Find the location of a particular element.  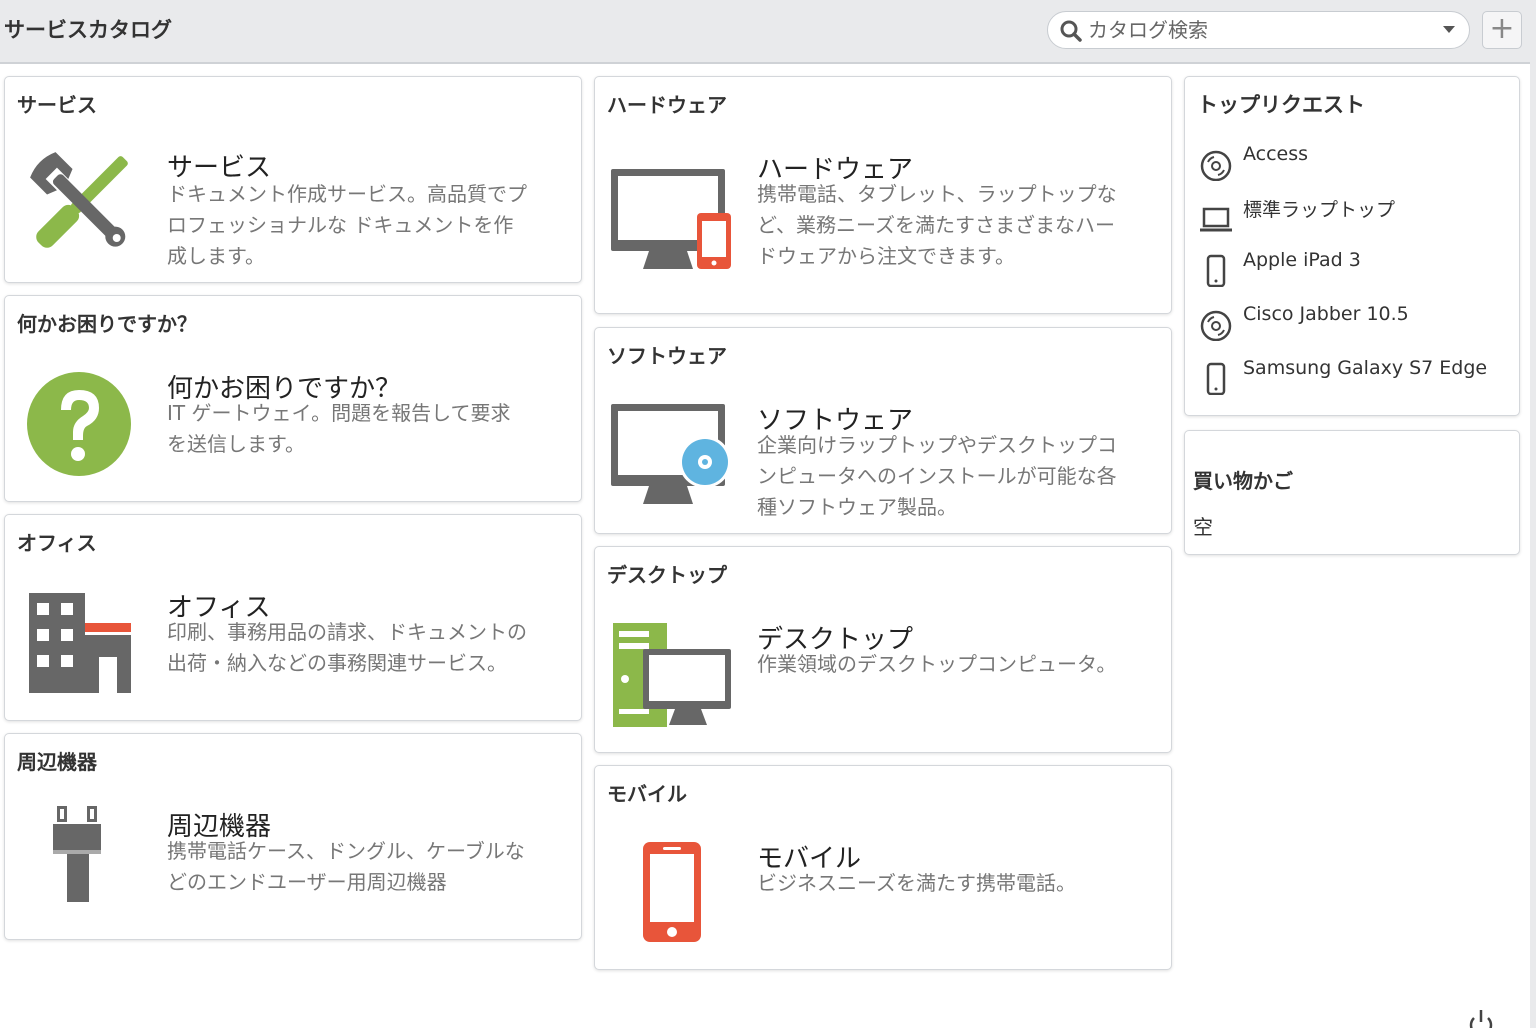

top-request-item: Cisco Jabber 10.5 is located at coordinates (1349, 325).